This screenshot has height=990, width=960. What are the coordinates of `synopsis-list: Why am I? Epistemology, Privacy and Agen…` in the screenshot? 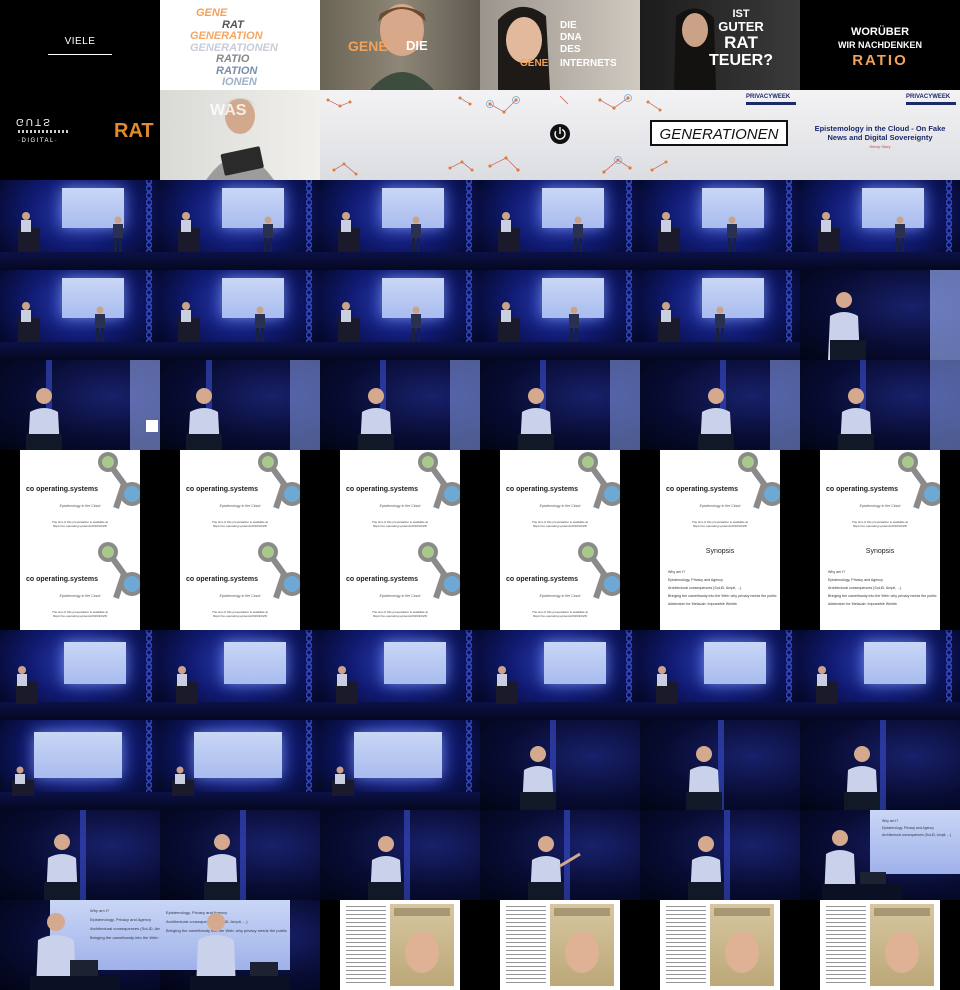 It's located at (882, 588).